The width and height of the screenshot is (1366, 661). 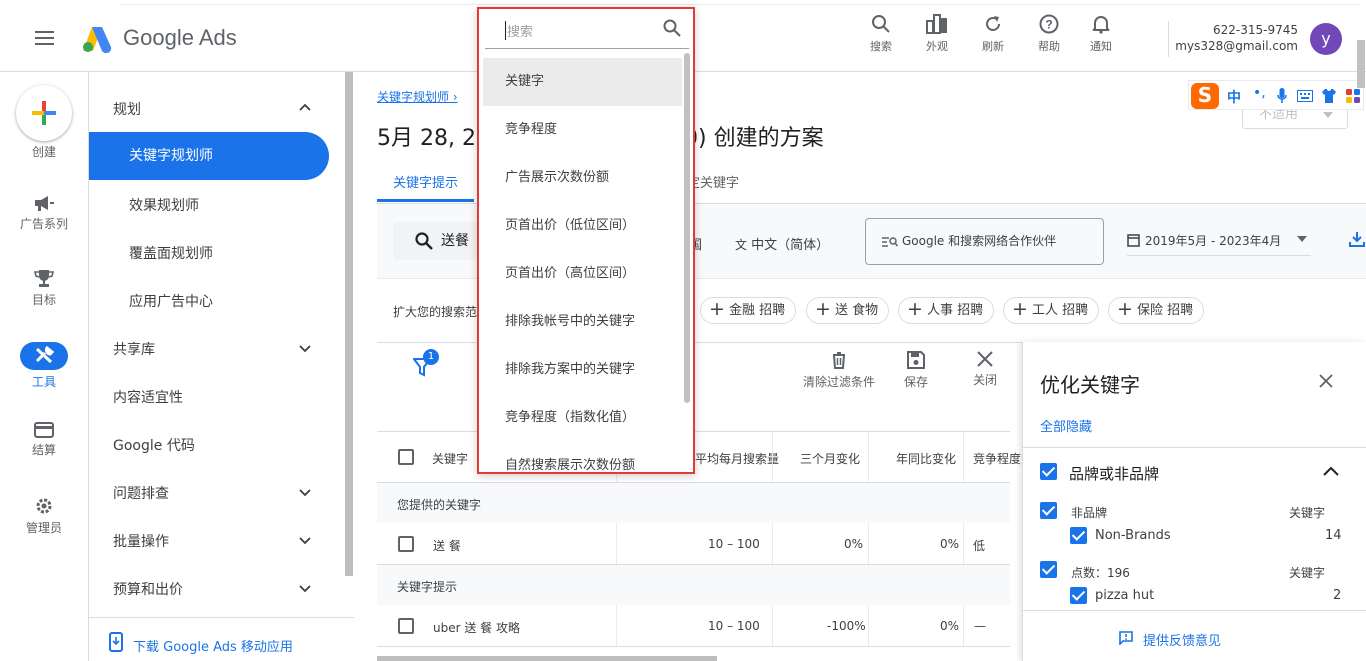 I want to click on avatar: y, so click(x=1326, y=39).